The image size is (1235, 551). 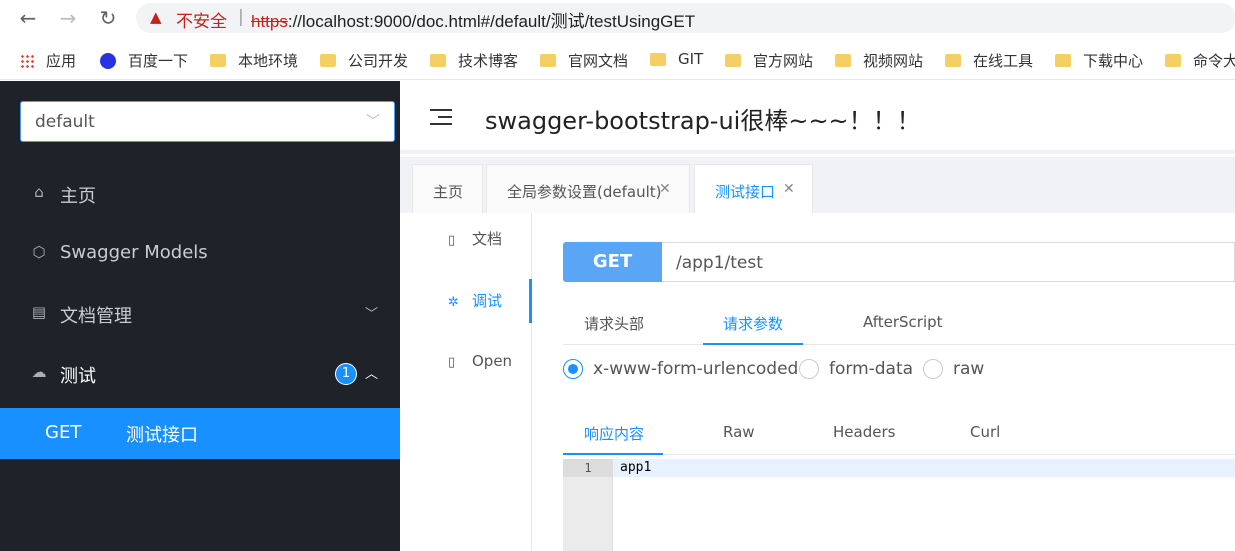 I want to click on bookmark-folder: 本地环境, so click(x=254, y=60).